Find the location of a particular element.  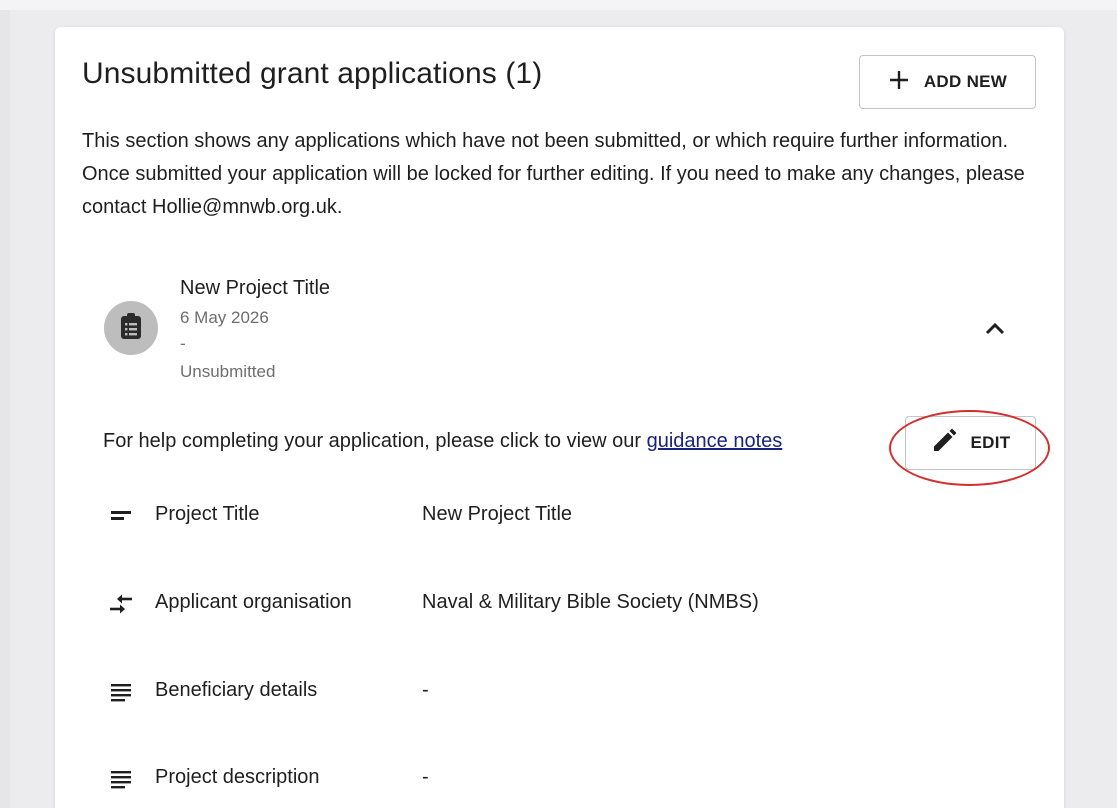

compare-arrows-icon is located at coordinates (121, 603).